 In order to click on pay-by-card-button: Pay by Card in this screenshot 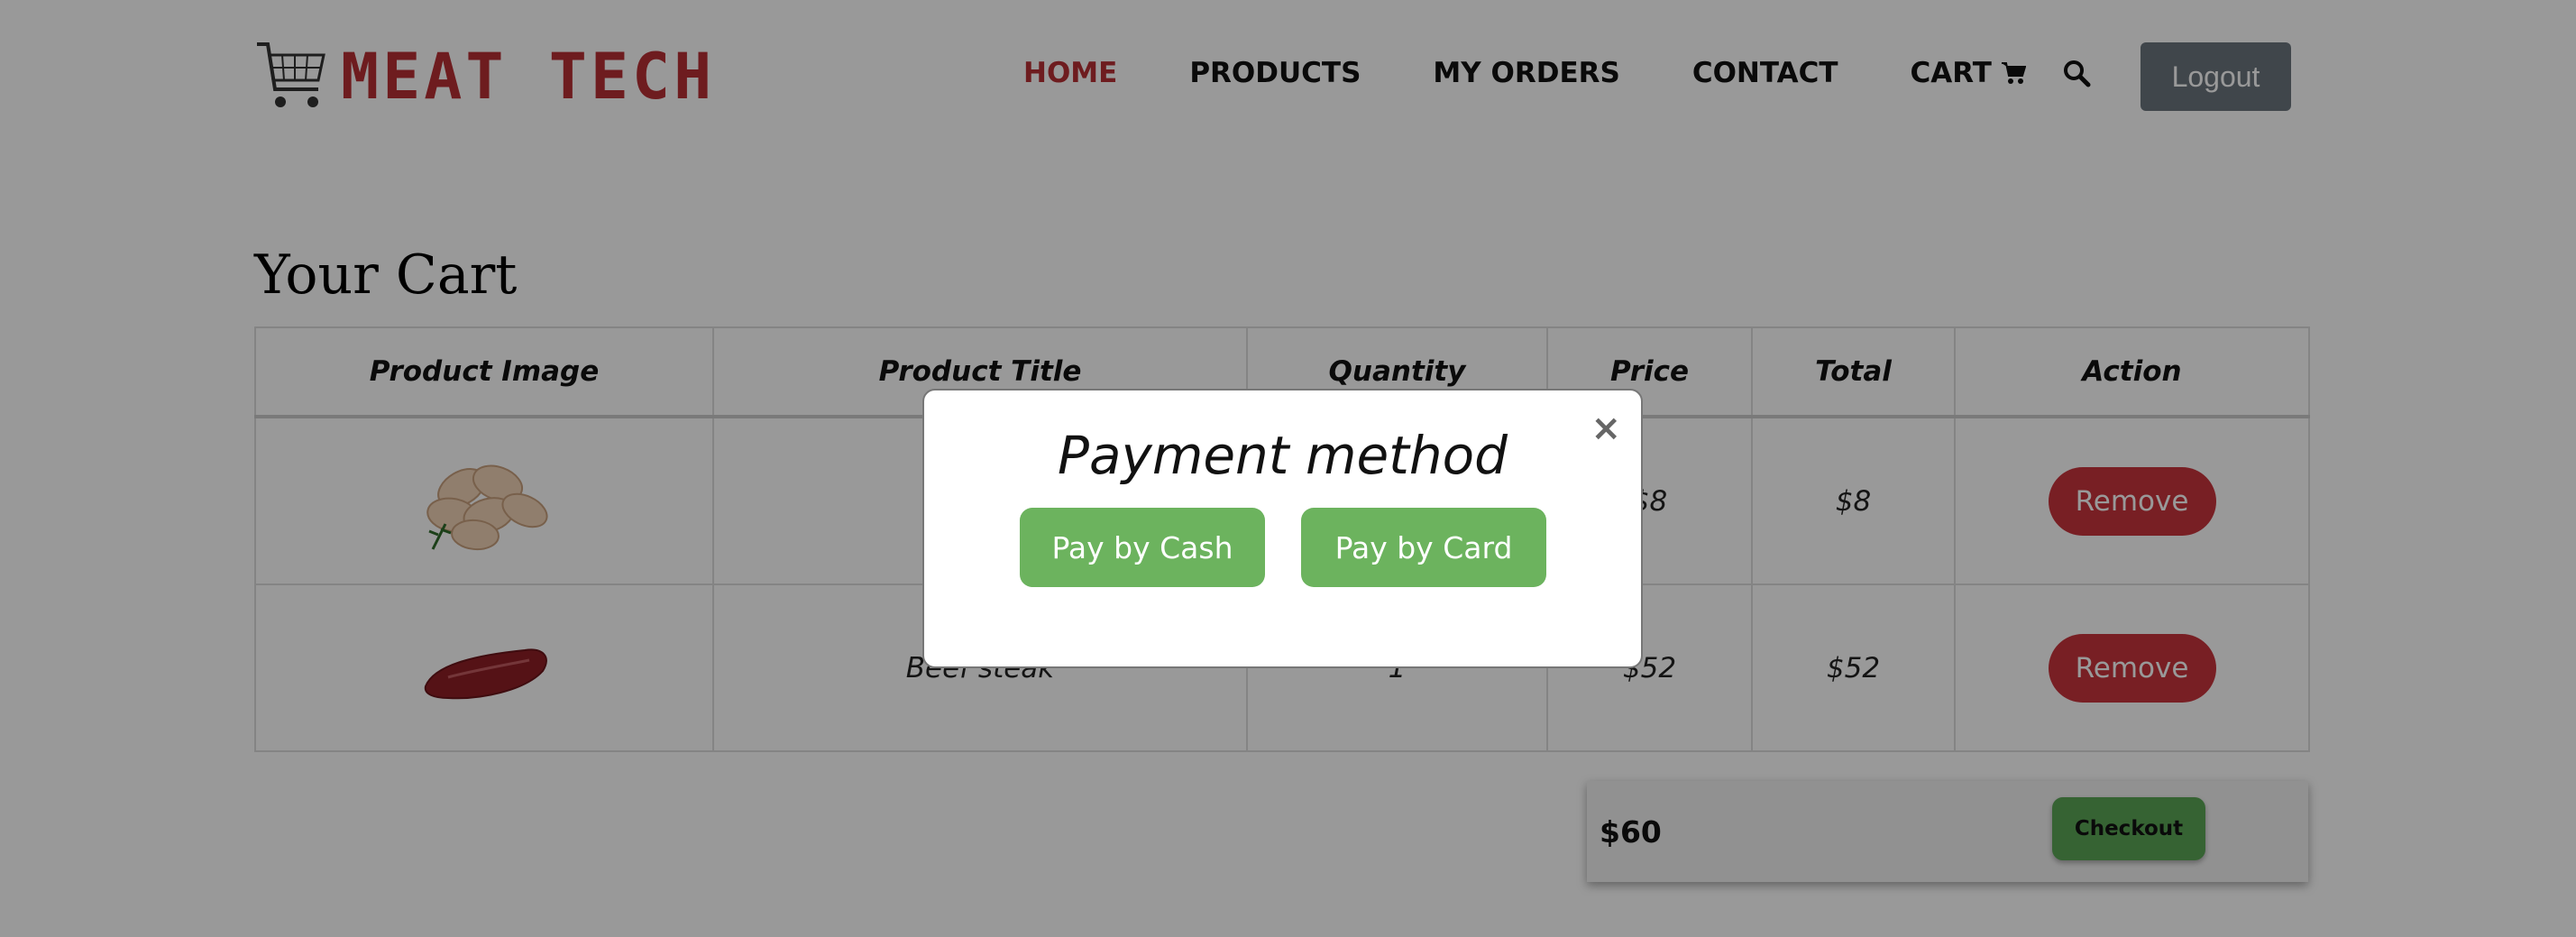, I will do `click(1423, 547)`.